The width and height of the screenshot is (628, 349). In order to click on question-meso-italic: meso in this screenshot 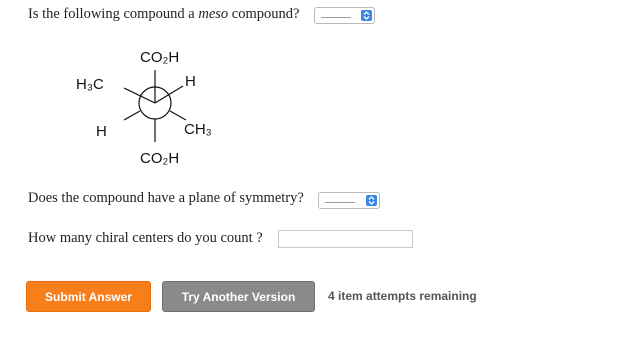, I will do `click(213, 14)`.